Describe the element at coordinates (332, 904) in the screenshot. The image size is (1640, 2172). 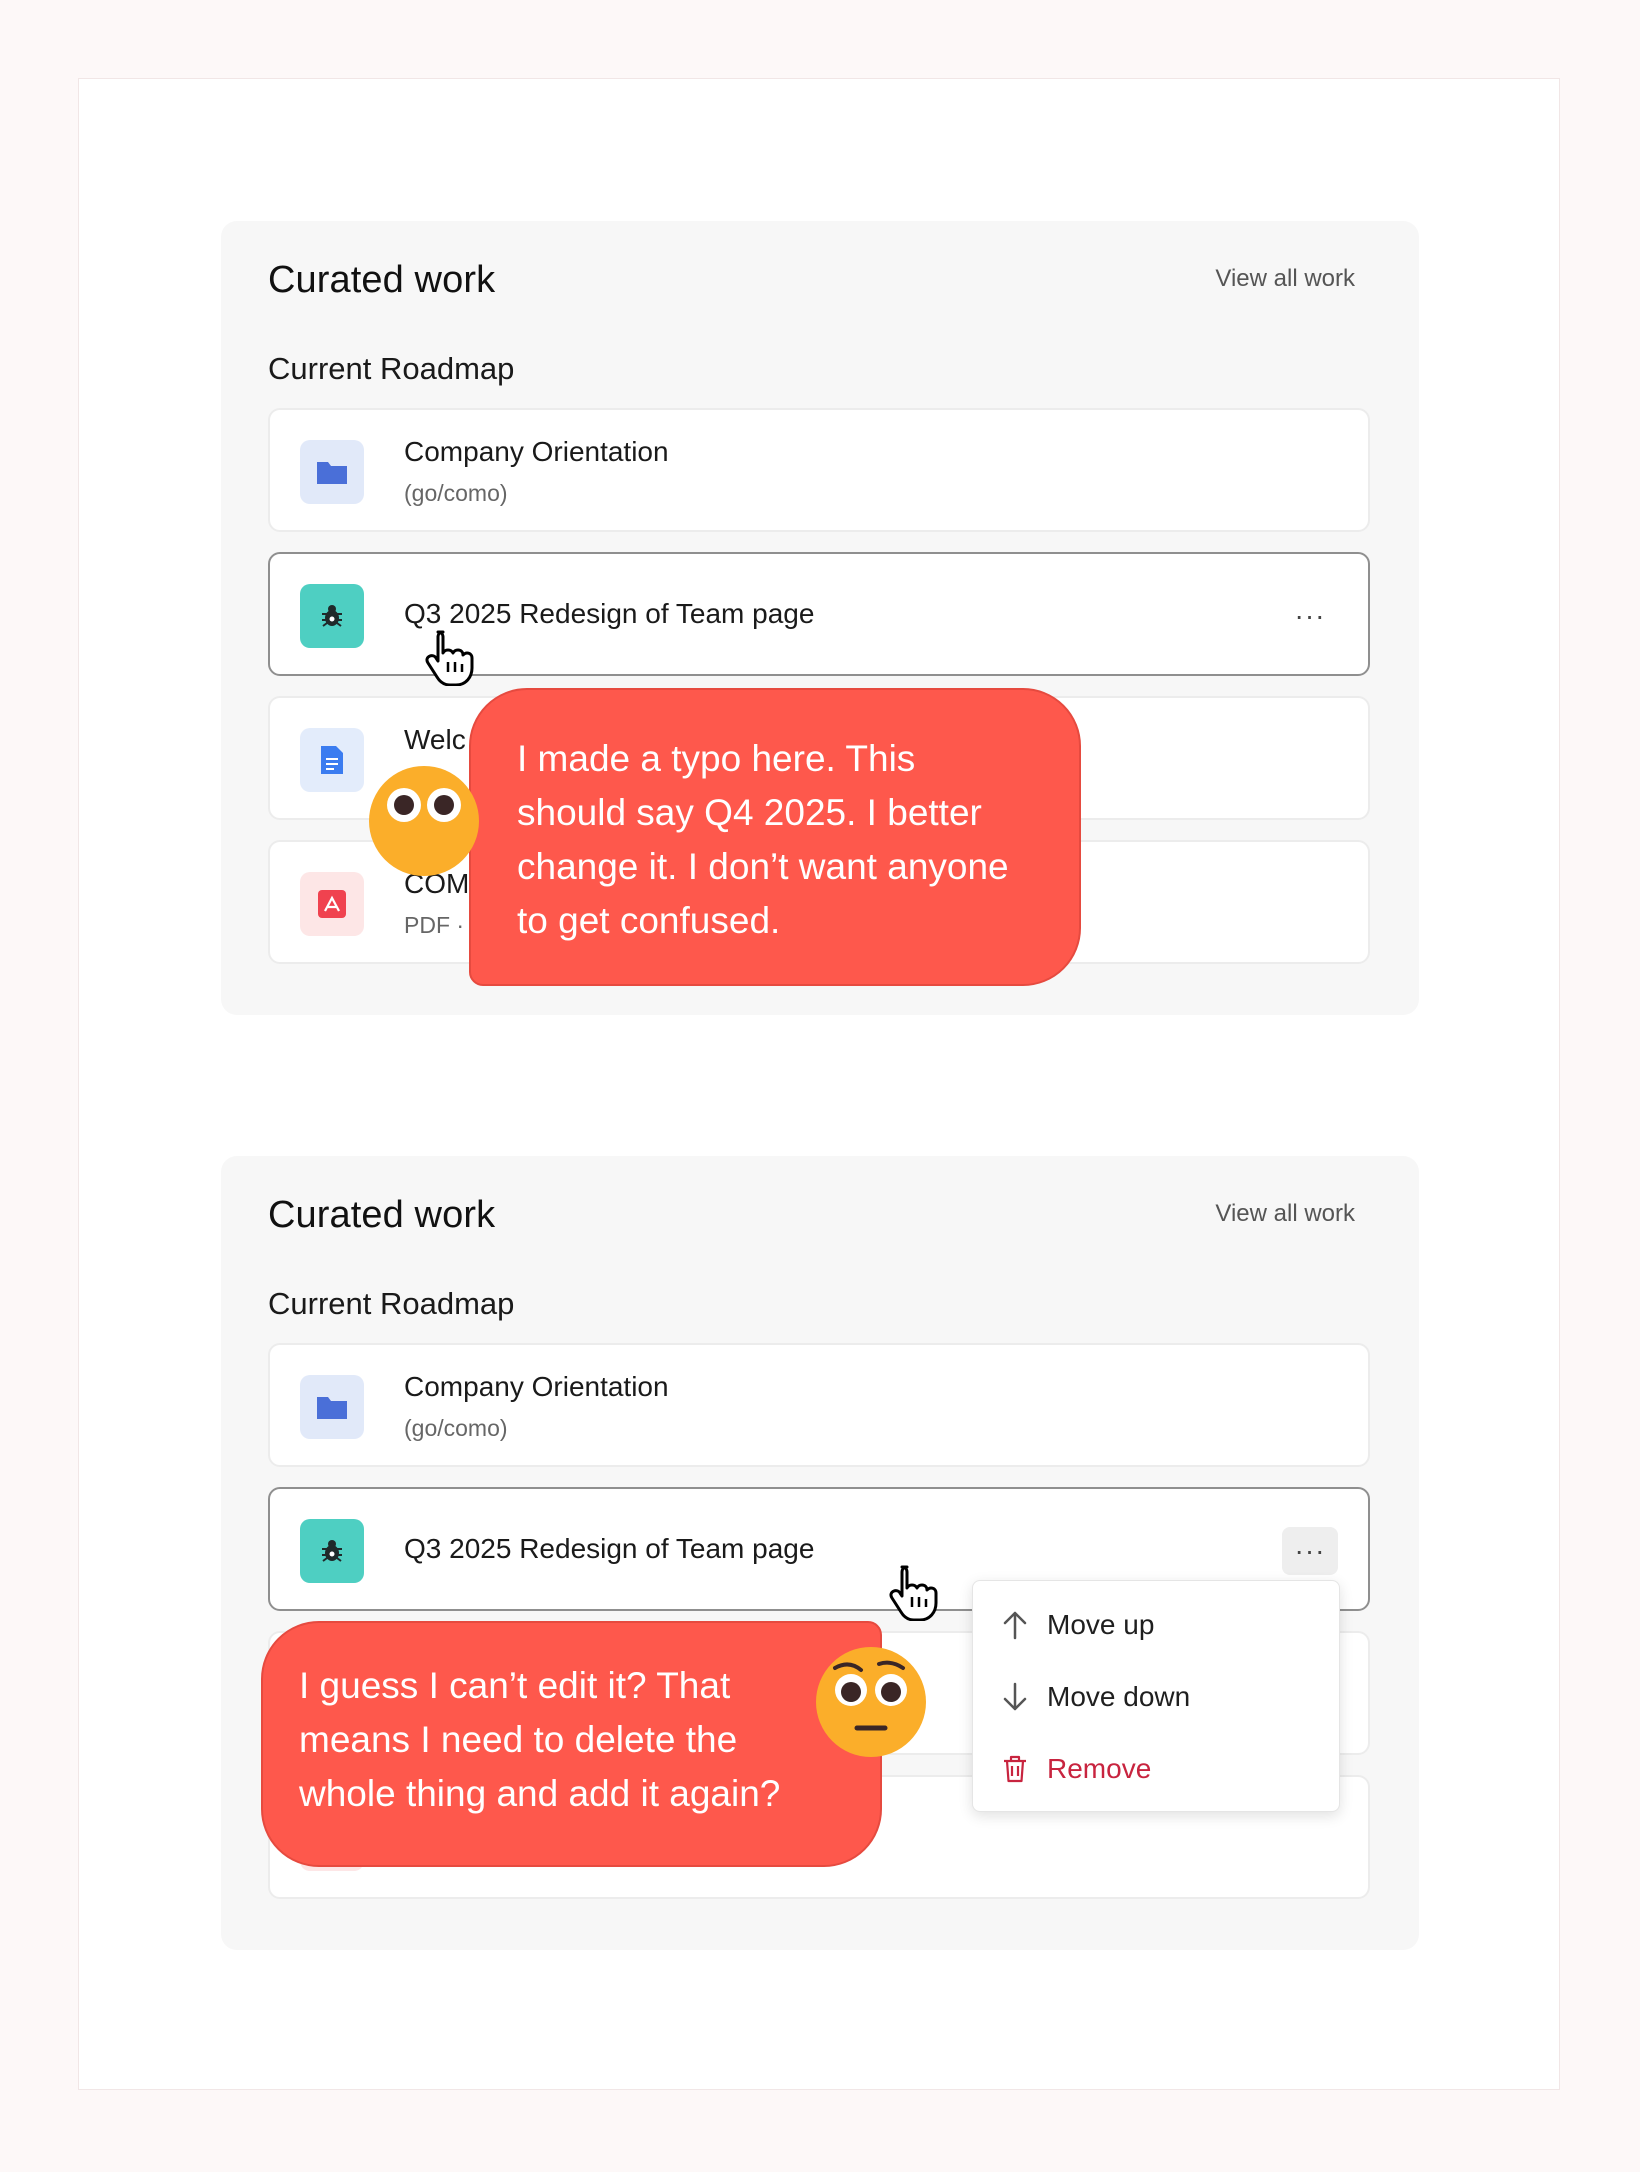
I see `pdf-icon` at that location.